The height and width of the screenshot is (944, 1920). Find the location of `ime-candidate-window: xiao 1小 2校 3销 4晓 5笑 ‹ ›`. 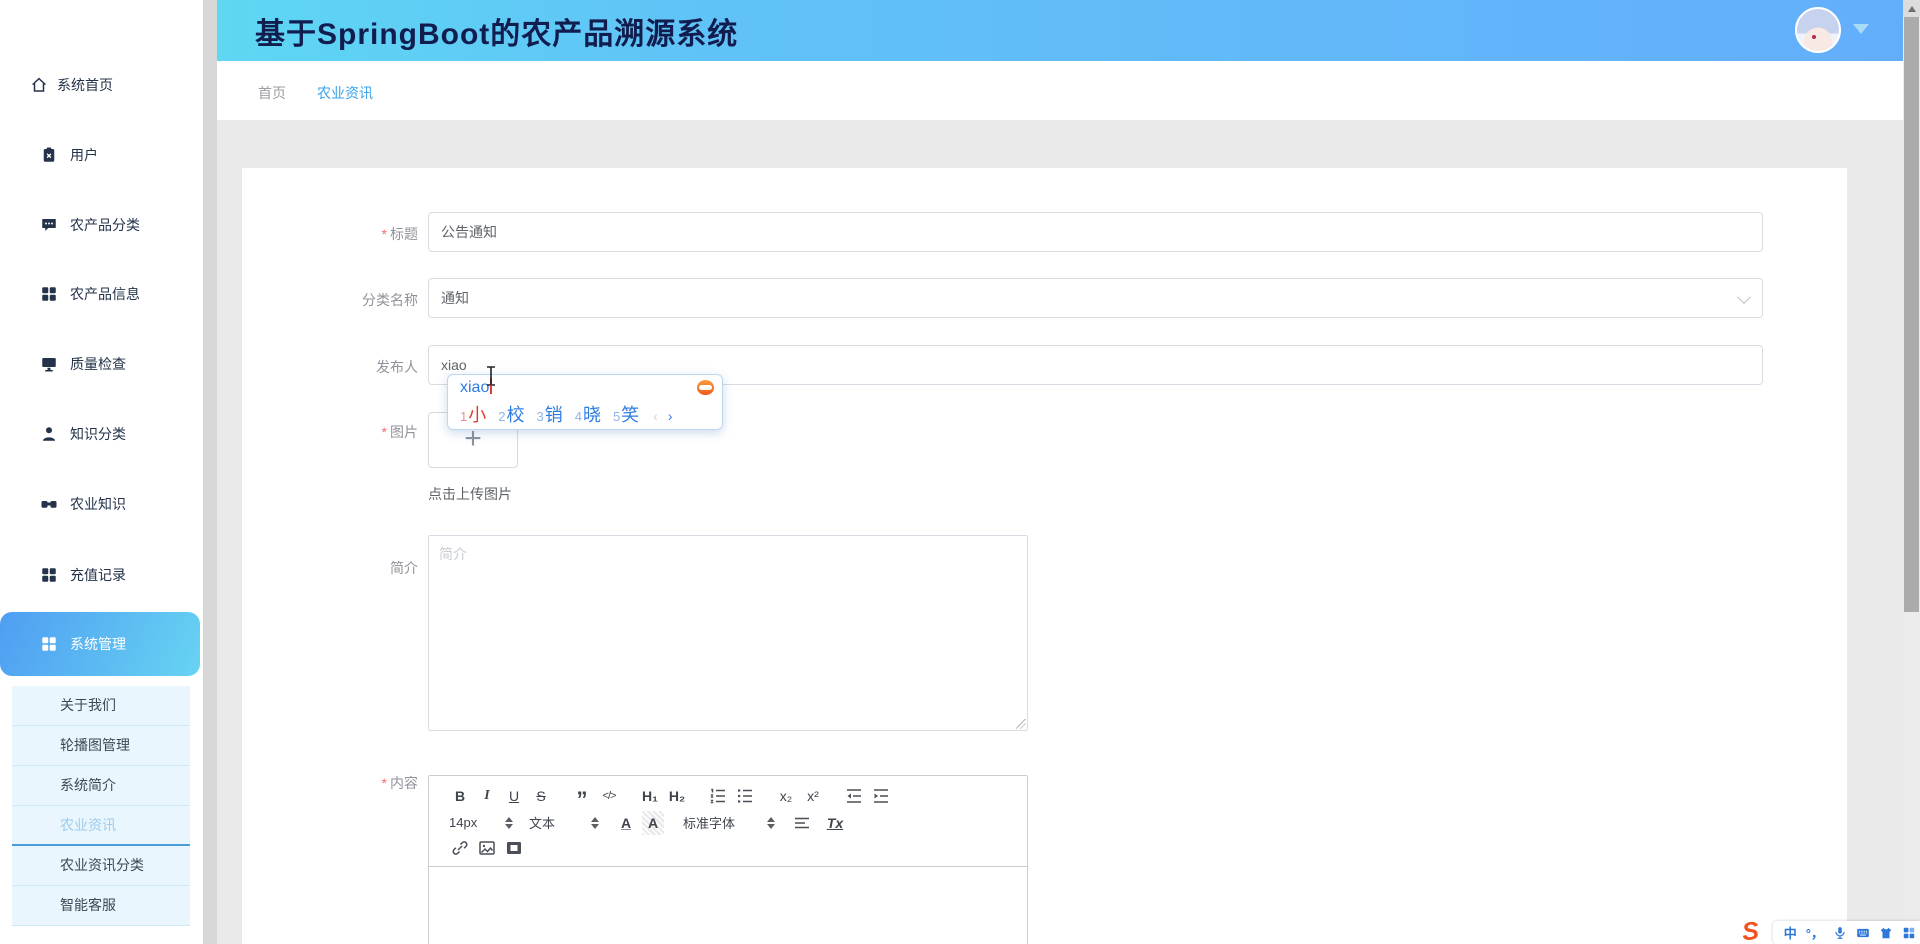

ime-candidate-window: xiao 1小 2校 3销 4晓 5笑 ‹ › is located at coordinates (585, 402).